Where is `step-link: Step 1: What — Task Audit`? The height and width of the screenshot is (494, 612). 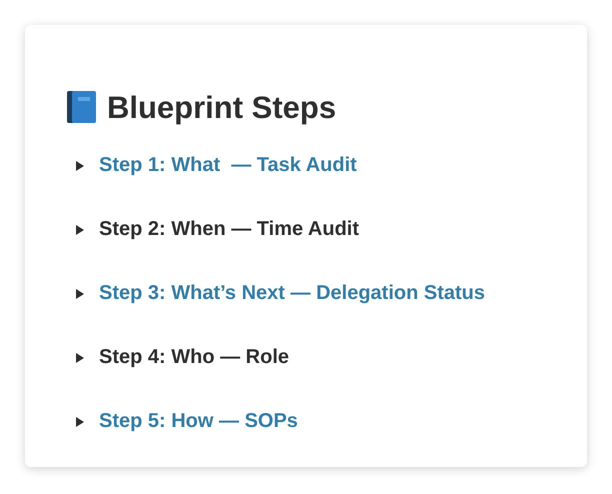
step-link: Step 1: What — Task Audit is located at coordinates (228, 165).